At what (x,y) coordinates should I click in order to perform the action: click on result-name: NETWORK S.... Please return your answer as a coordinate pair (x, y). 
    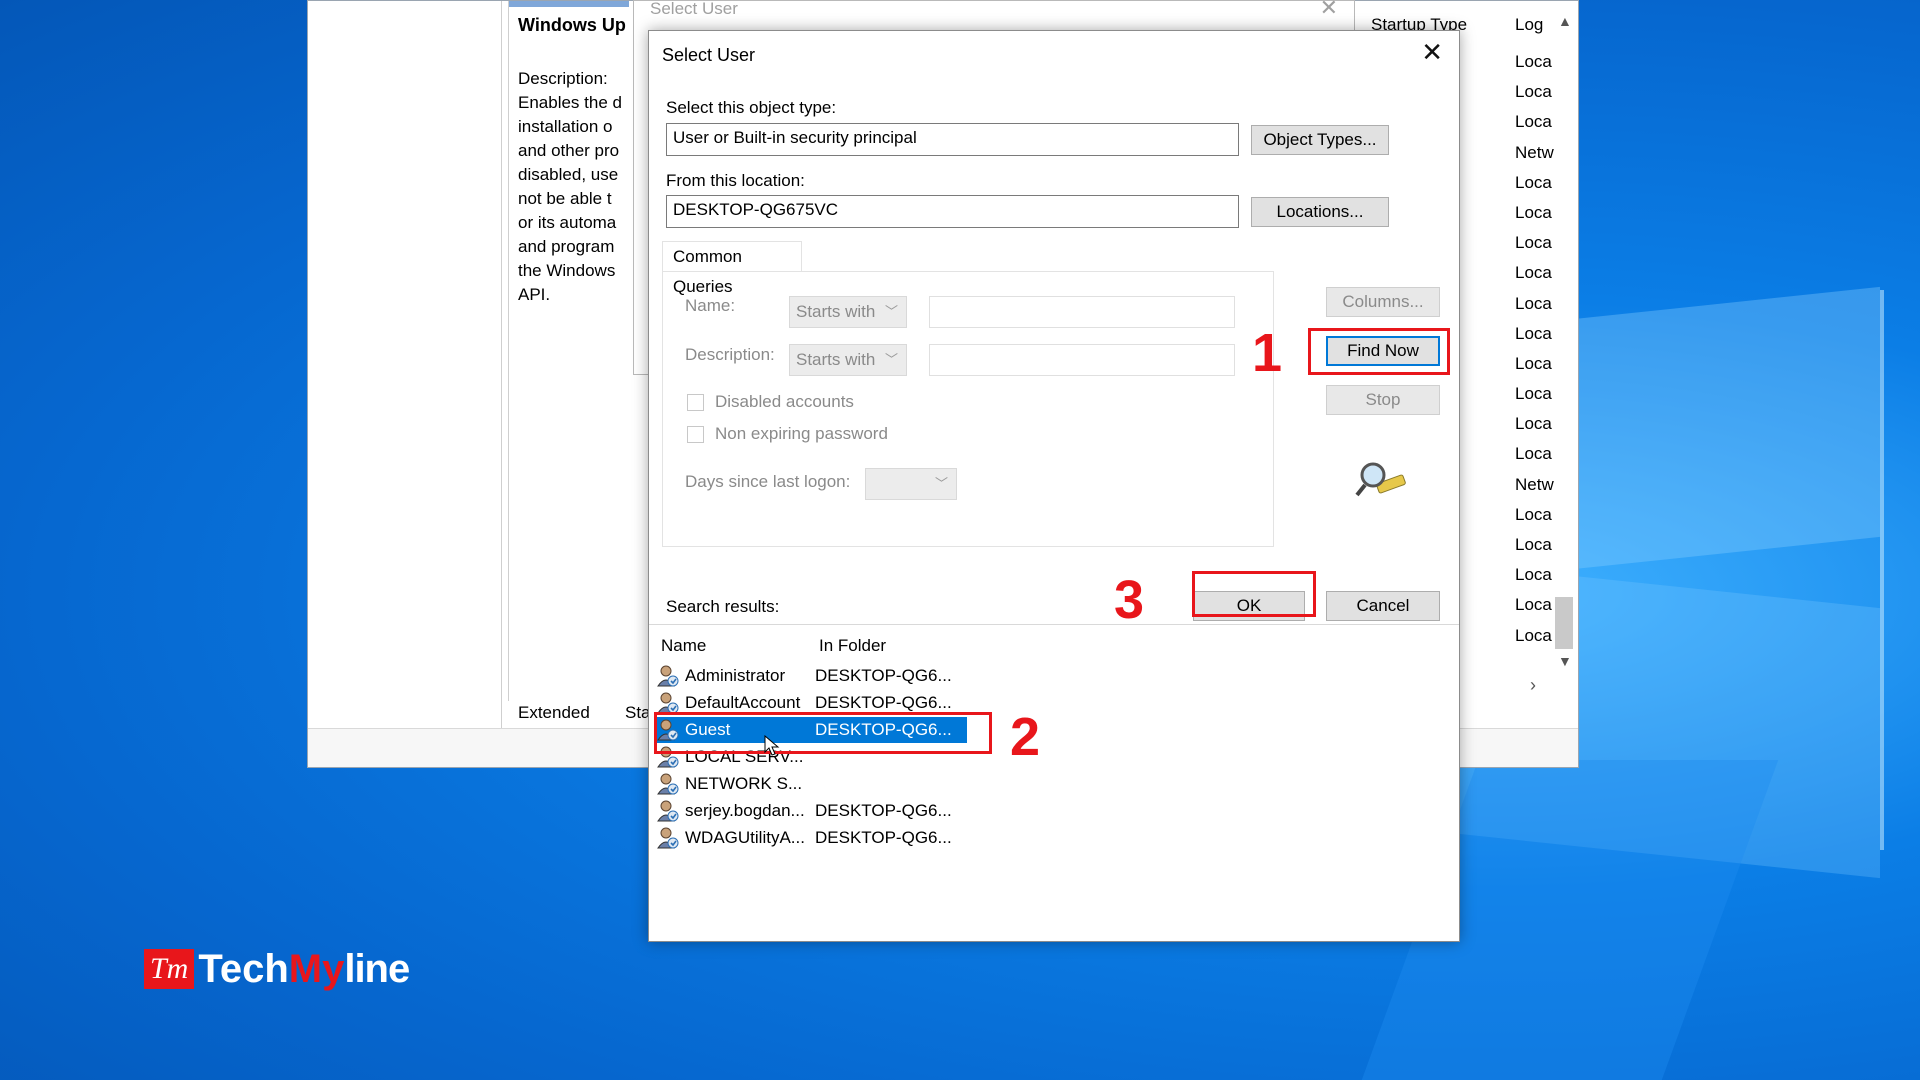
    Looking at the image, I should click on (744, 783).